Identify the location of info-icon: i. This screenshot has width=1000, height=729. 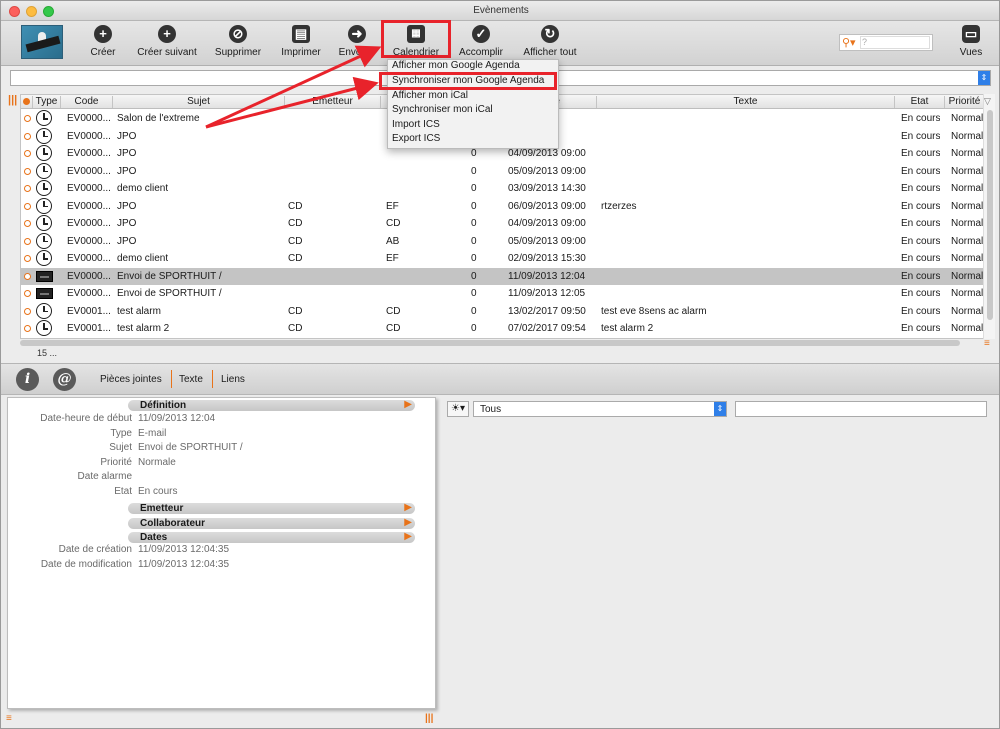
(27, 379).